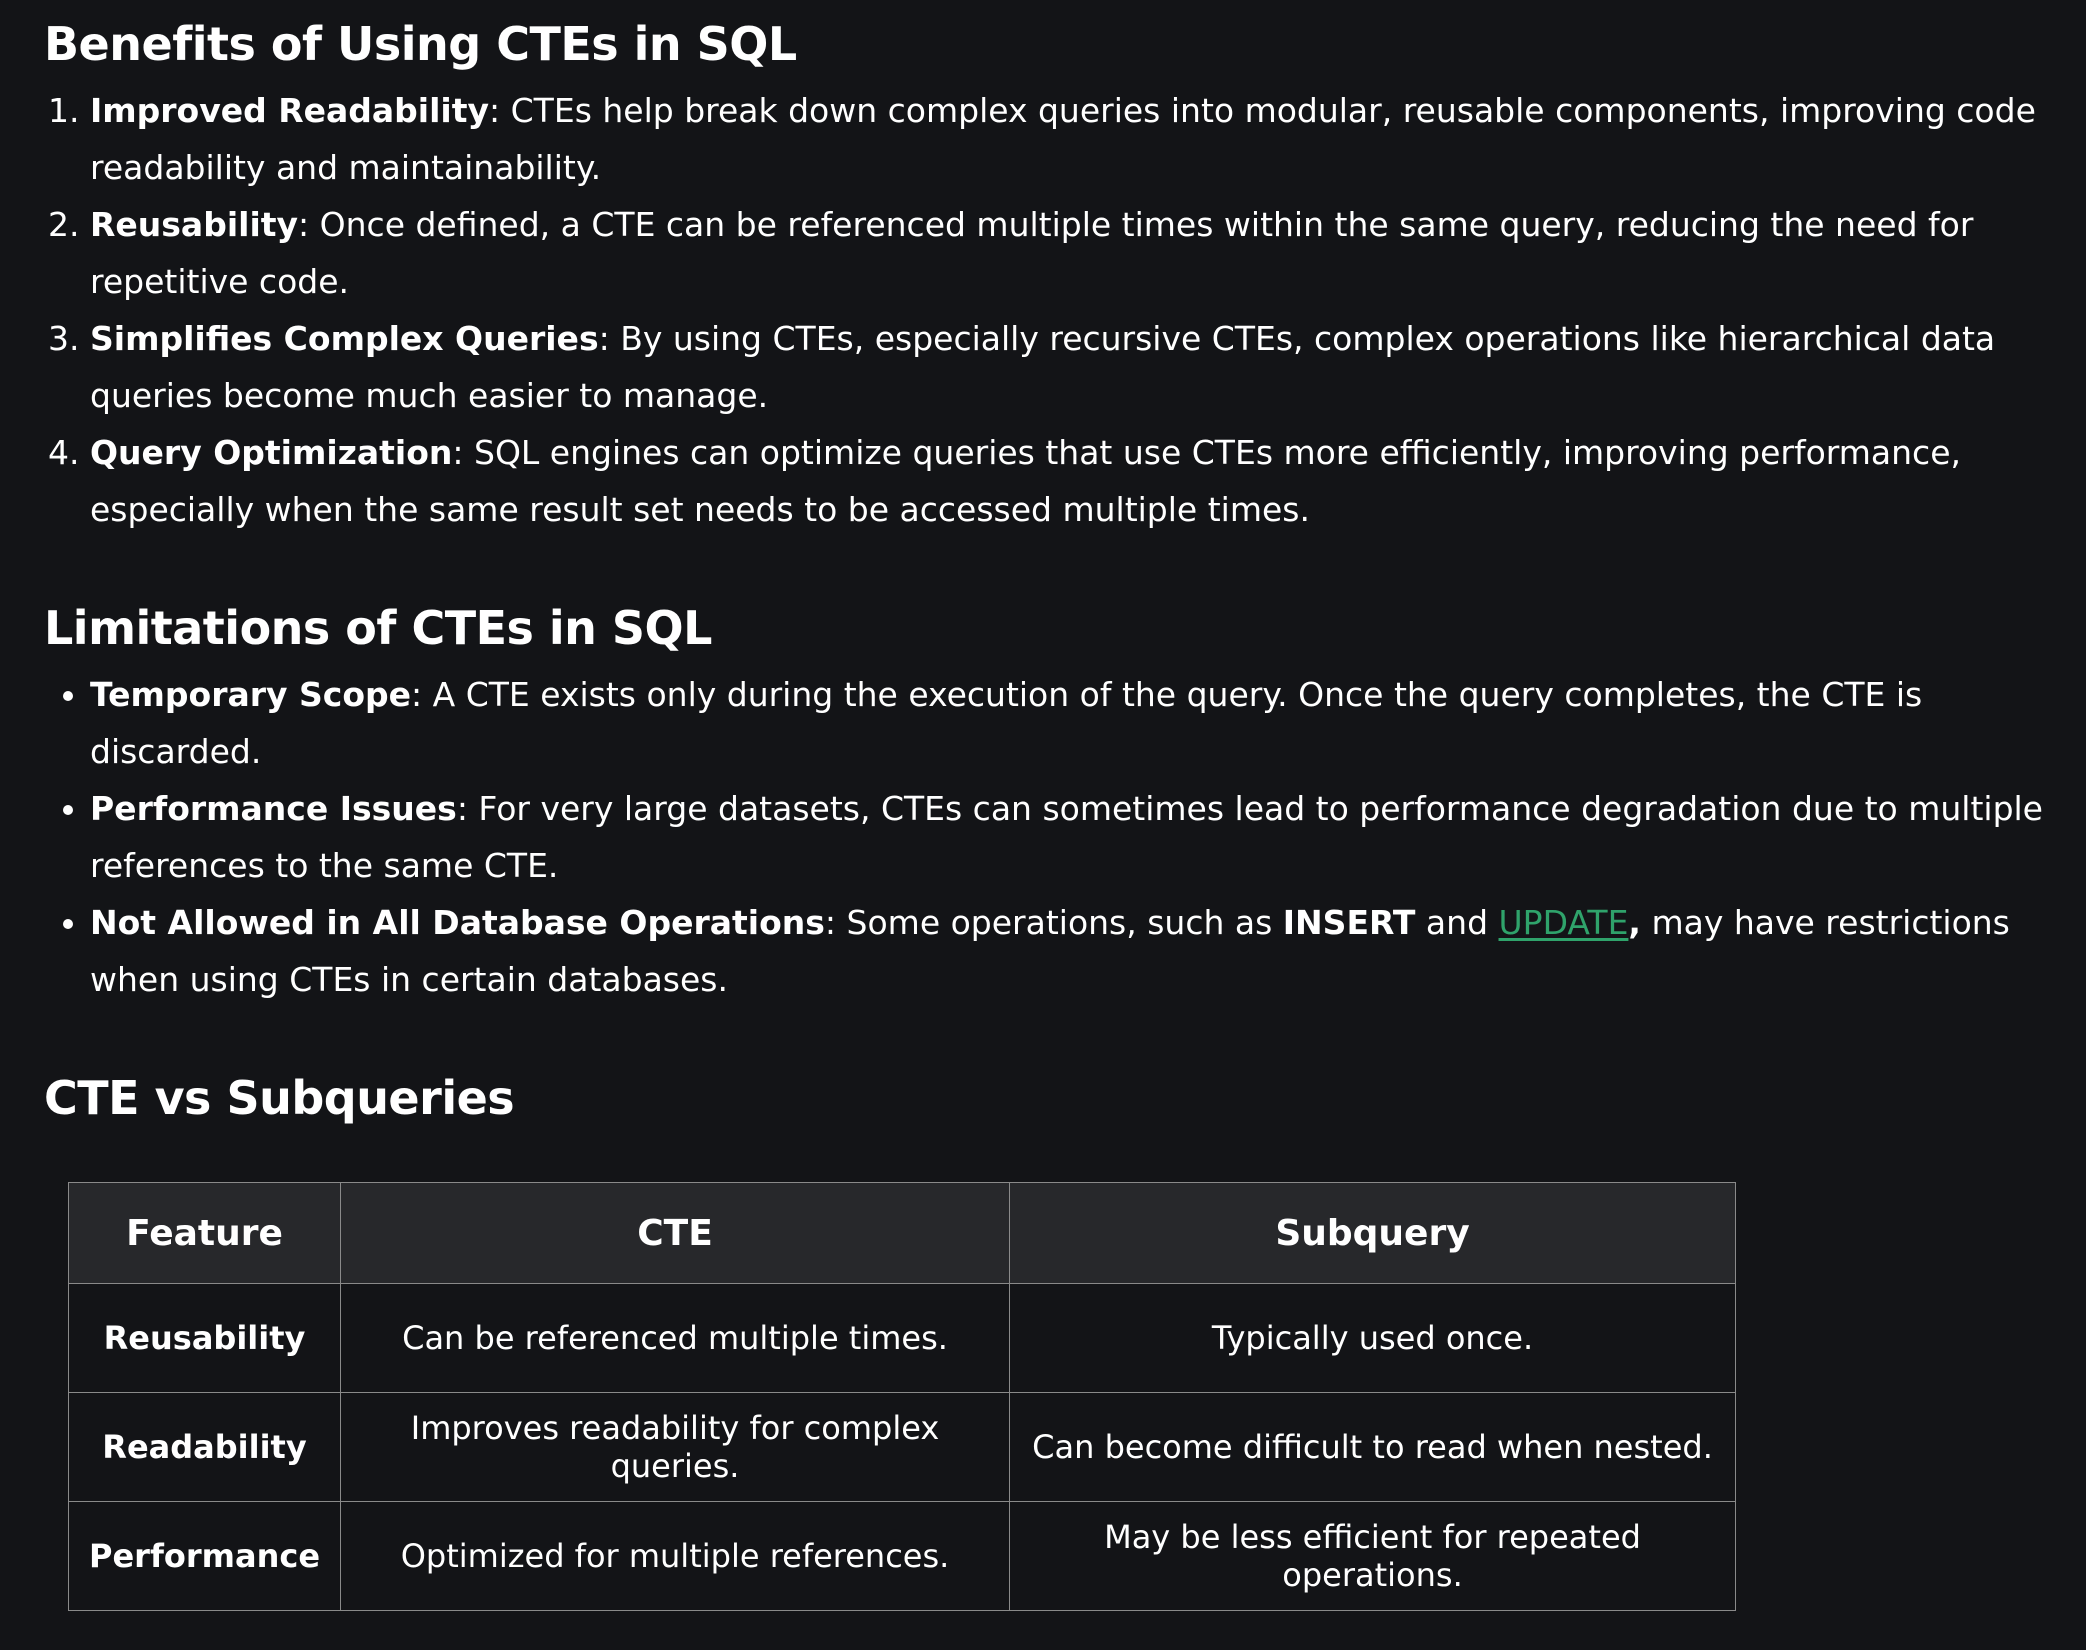  What do you see at coordinates (1349, 922) in the screenshot?
I see `insert-keyword: INSERT` at bounding box center [1349, 922].